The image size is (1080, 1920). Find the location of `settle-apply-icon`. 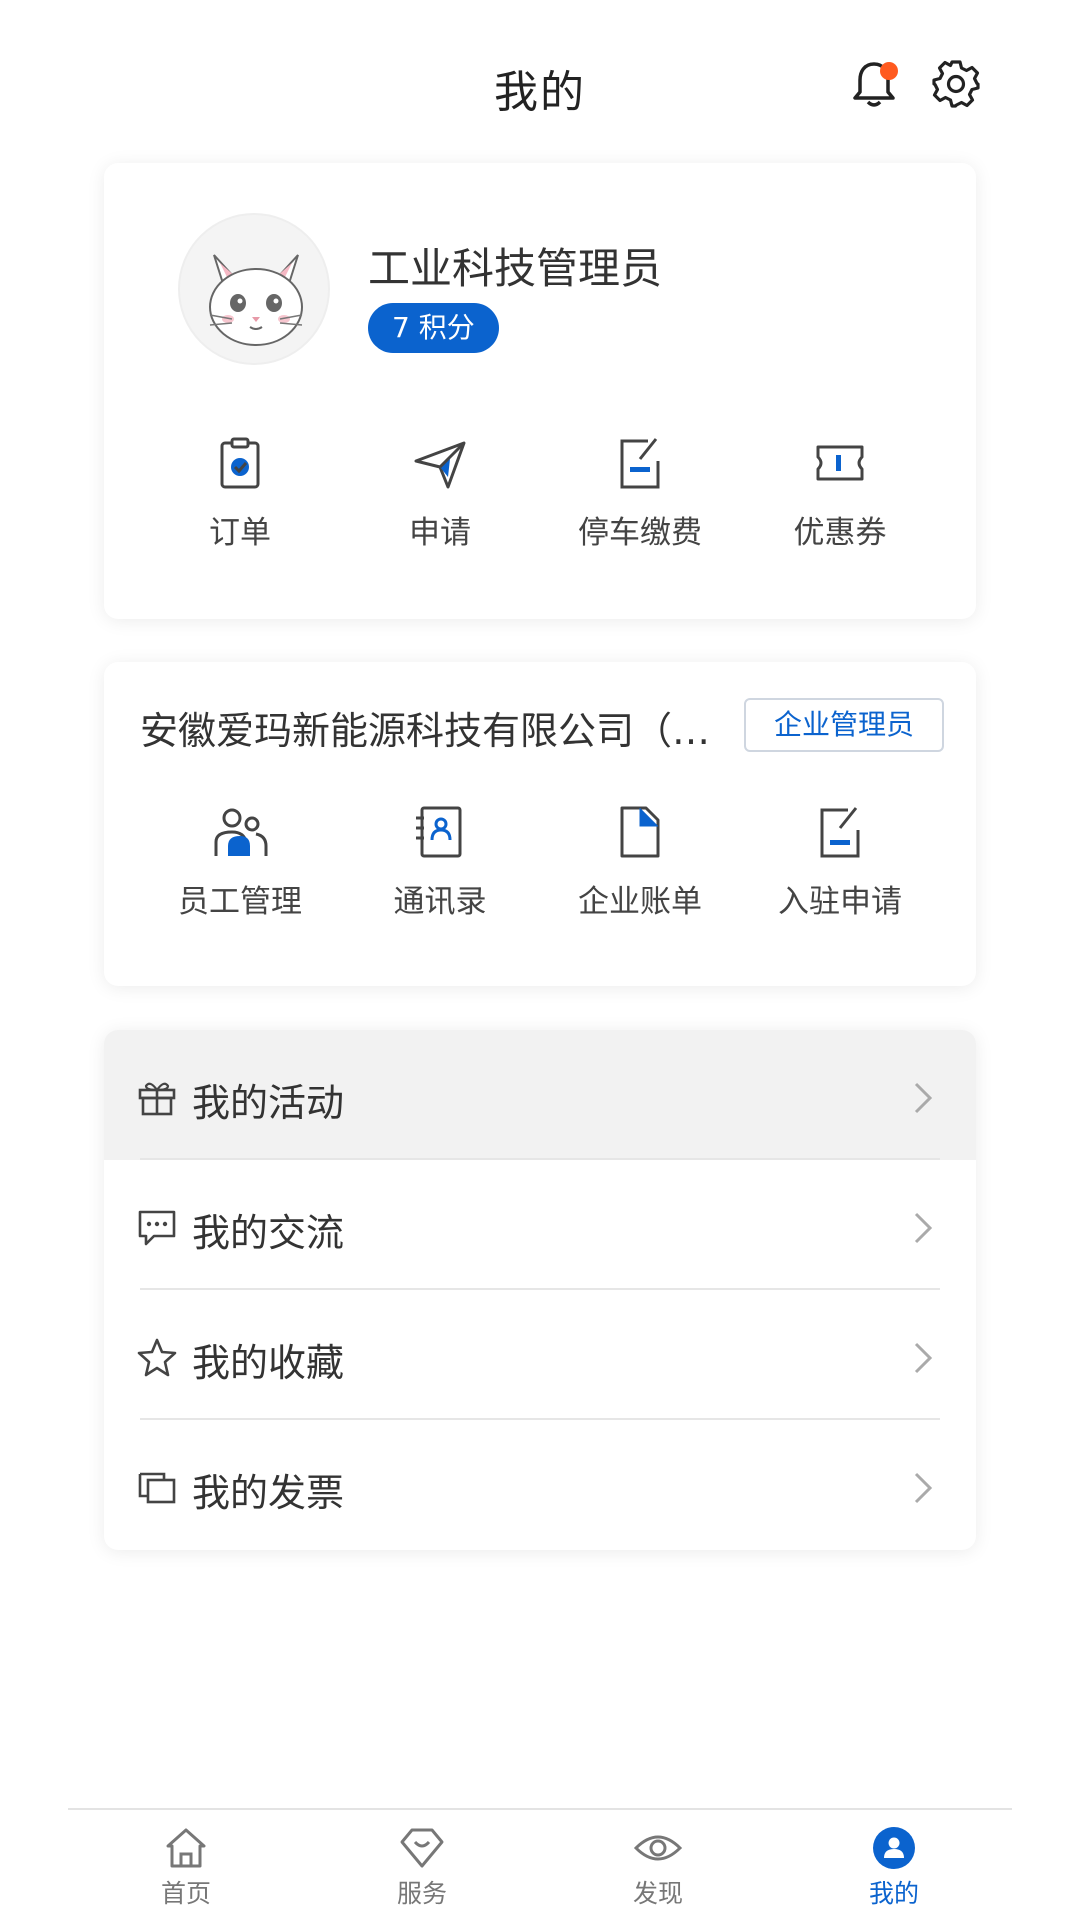

settle-apply-icon is located at coordinates (840, 832).